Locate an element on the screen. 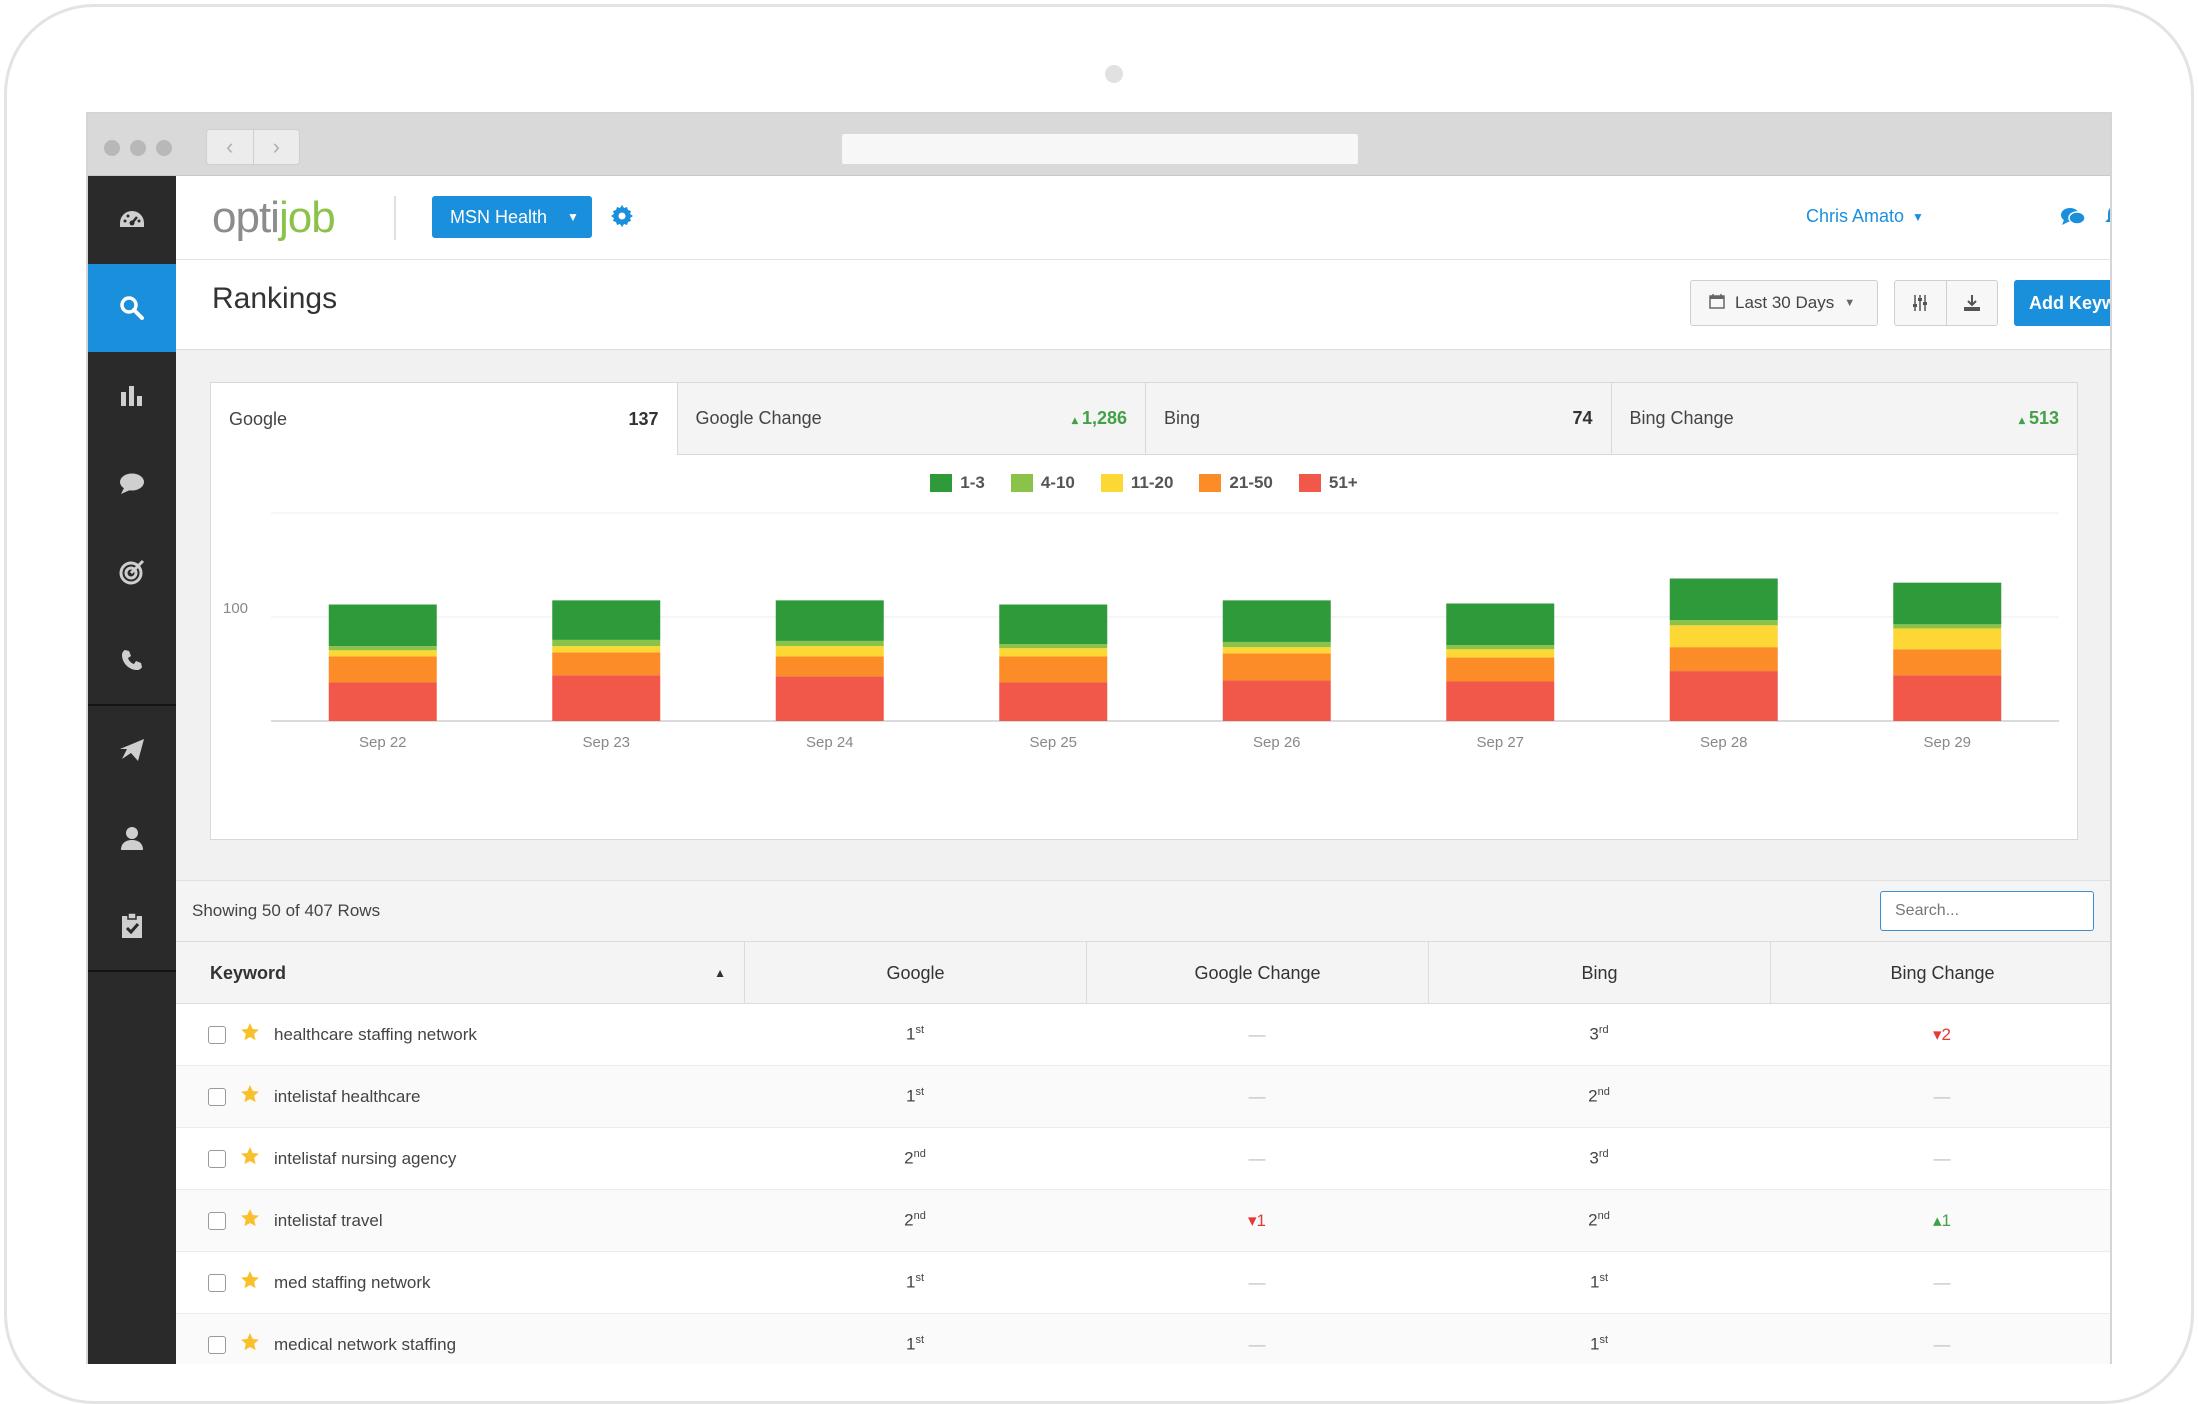  clipboard-icon is located at coordinates (132, 926).